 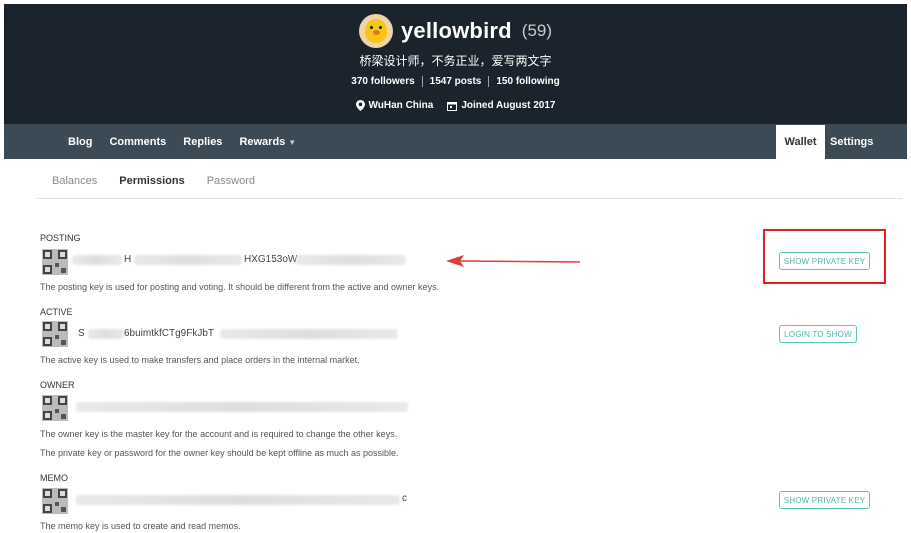 I want to click on avatar, so click(x=375, y=31).